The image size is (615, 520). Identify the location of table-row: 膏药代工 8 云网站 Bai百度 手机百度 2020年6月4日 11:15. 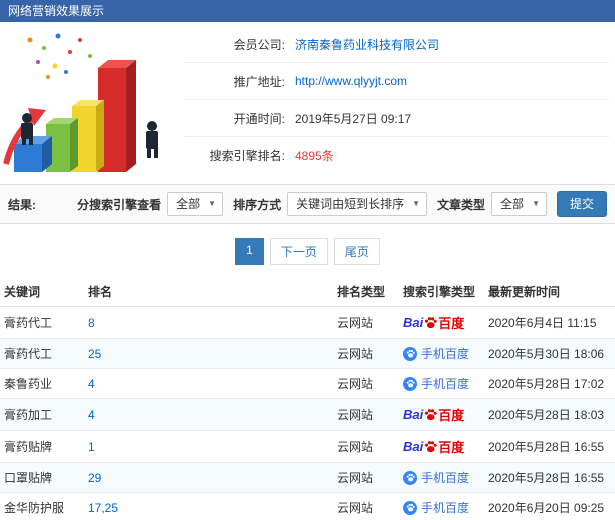
(307, 322).